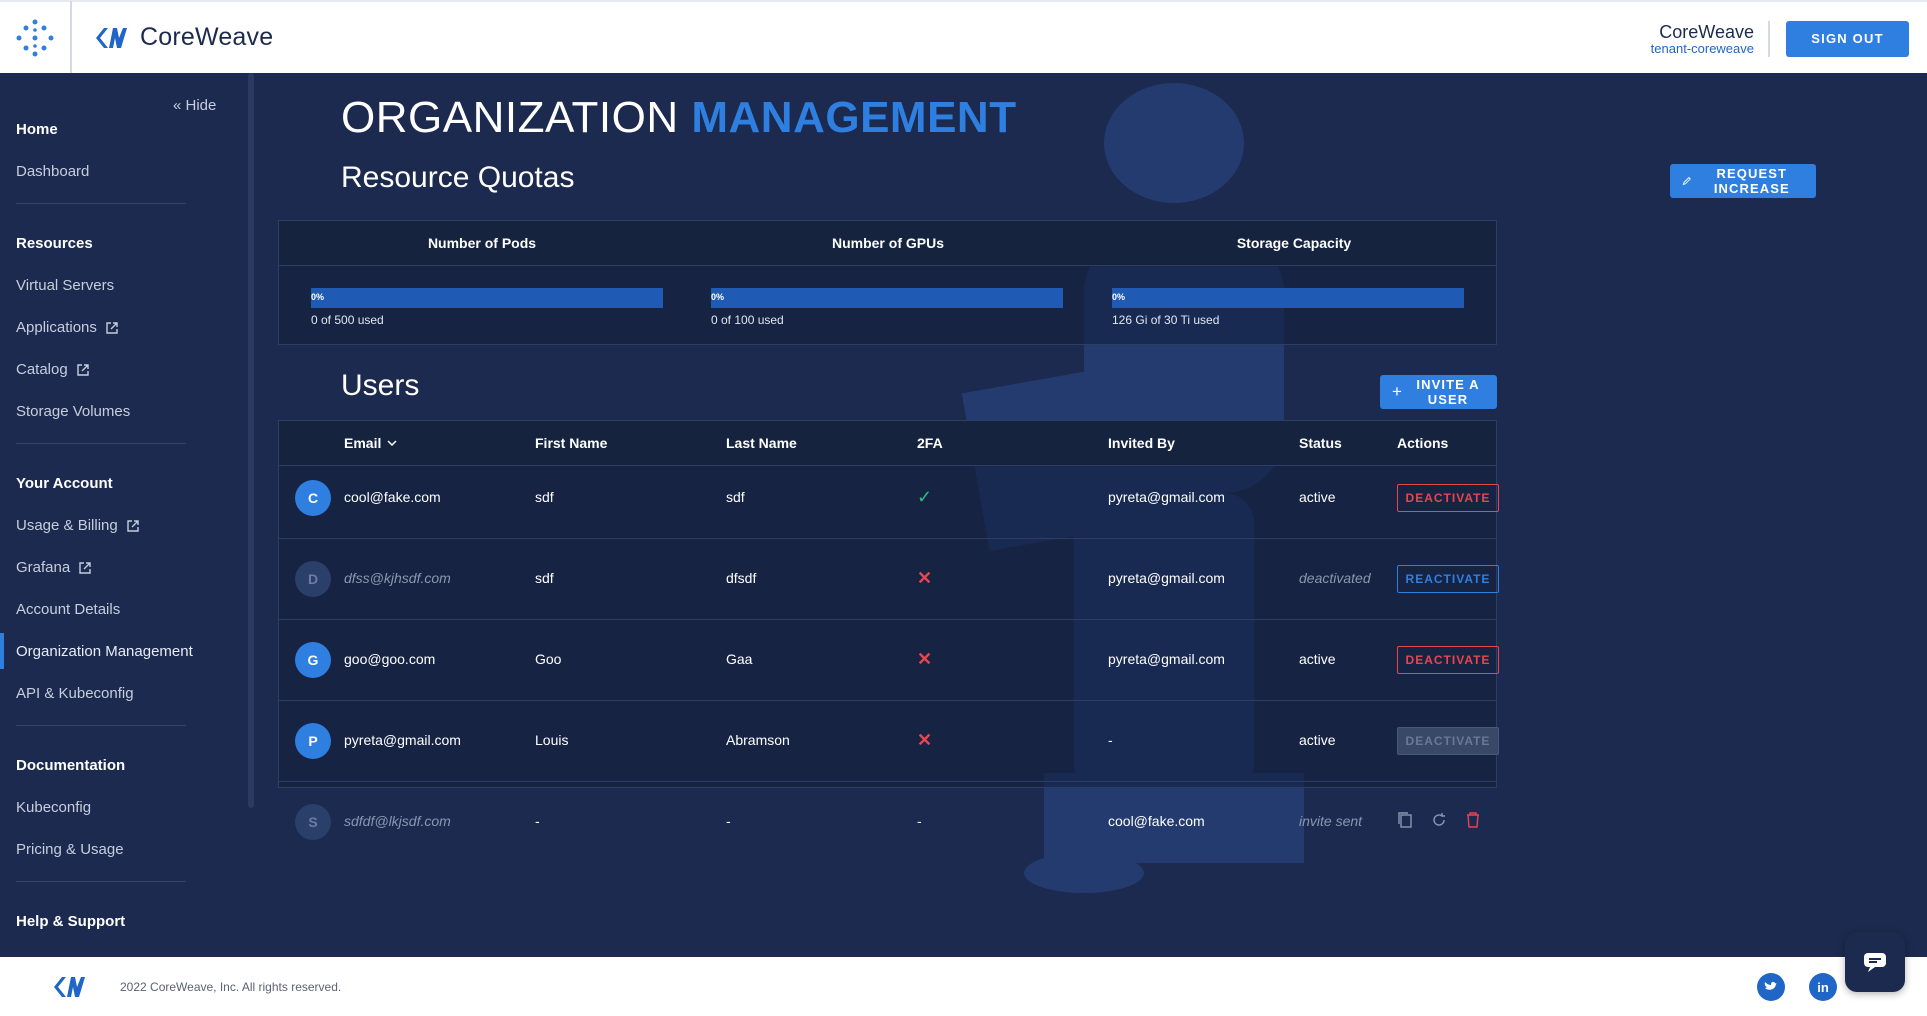 The height and width of the screenshot is (1016, 1927). I want to click on sidebar-item-storage-volumes: Storage Volumes, so click(73, 411).